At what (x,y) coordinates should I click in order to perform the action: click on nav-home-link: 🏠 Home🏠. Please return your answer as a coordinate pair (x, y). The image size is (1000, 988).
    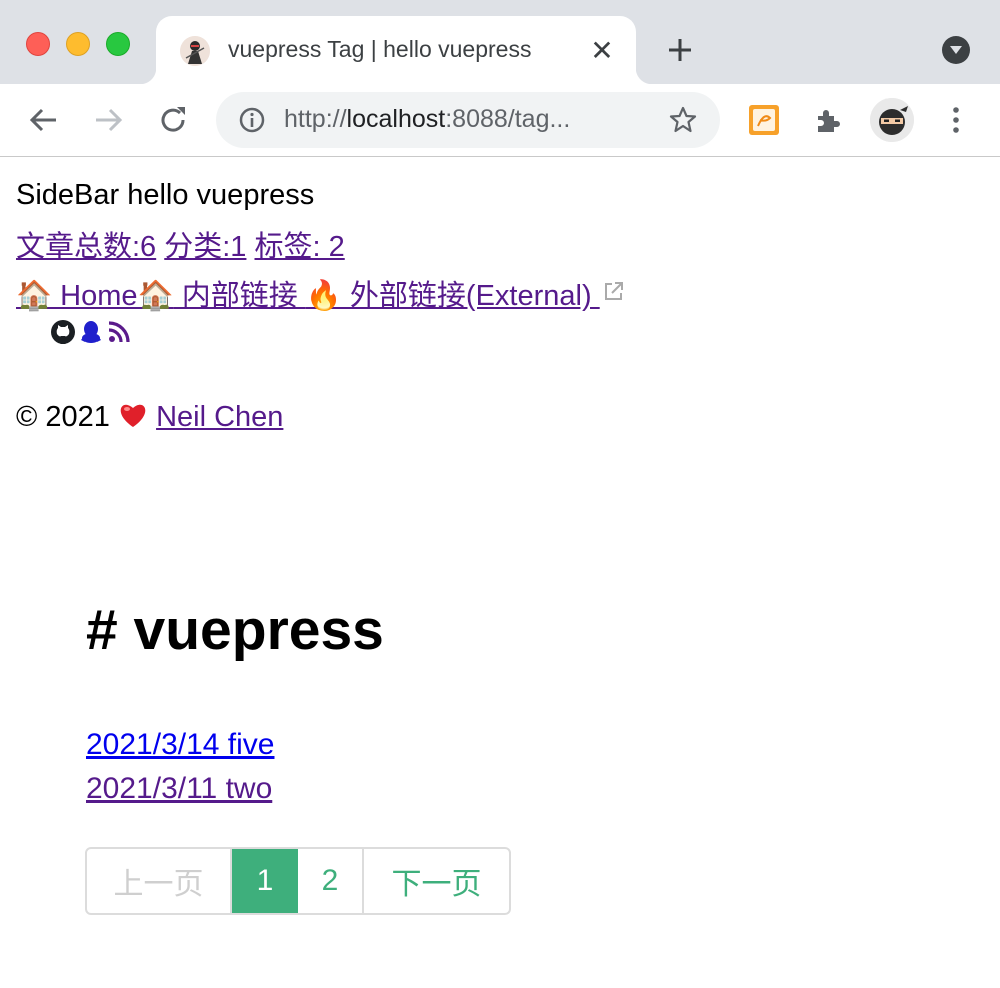
    Looking at the image, I should click on (95, 296).